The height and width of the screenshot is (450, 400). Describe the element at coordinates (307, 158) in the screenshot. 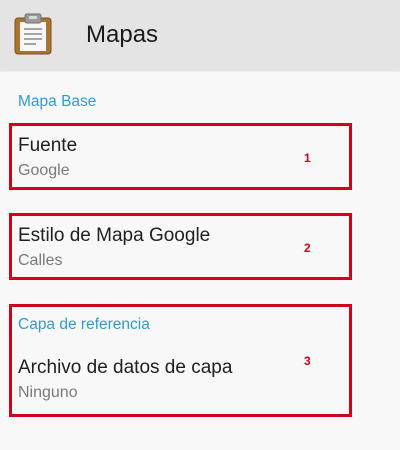

I see `annotation-number-1: 1` at that location.